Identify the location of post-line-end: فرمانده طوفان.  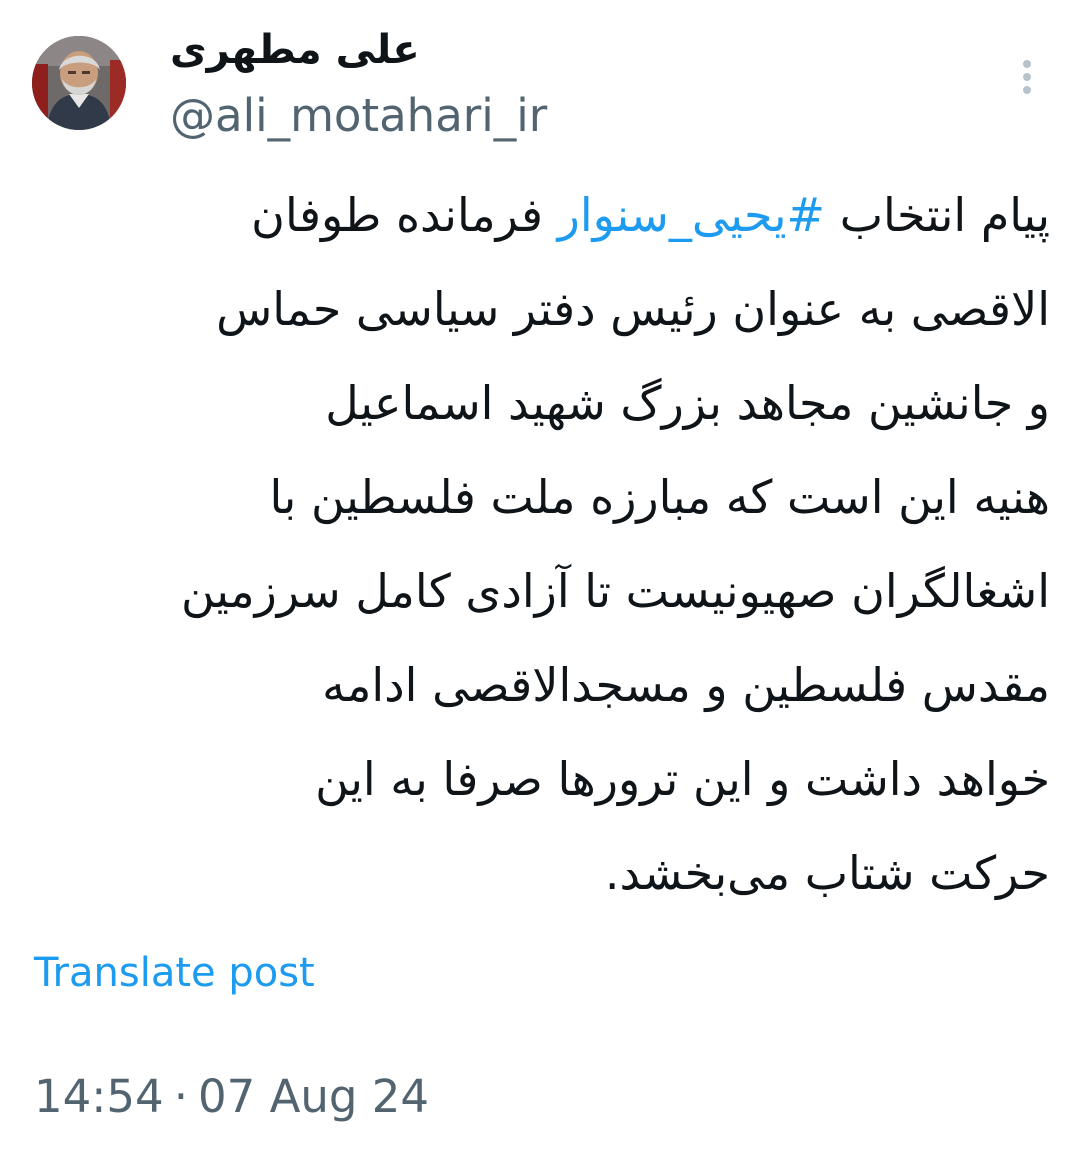
(404, 215).